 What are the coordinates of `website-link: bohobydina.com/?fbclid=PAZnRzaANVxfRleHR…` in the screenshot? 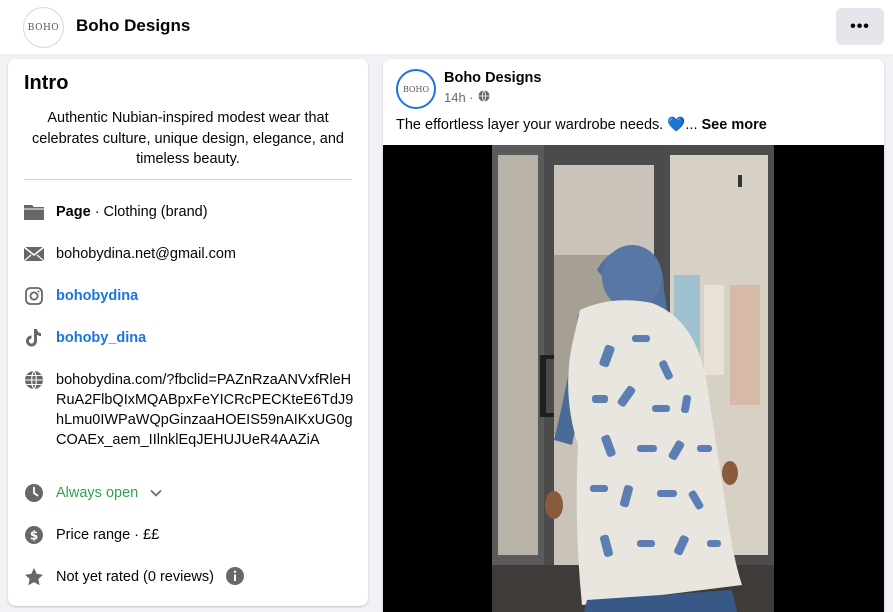 It's located at (207, 410).